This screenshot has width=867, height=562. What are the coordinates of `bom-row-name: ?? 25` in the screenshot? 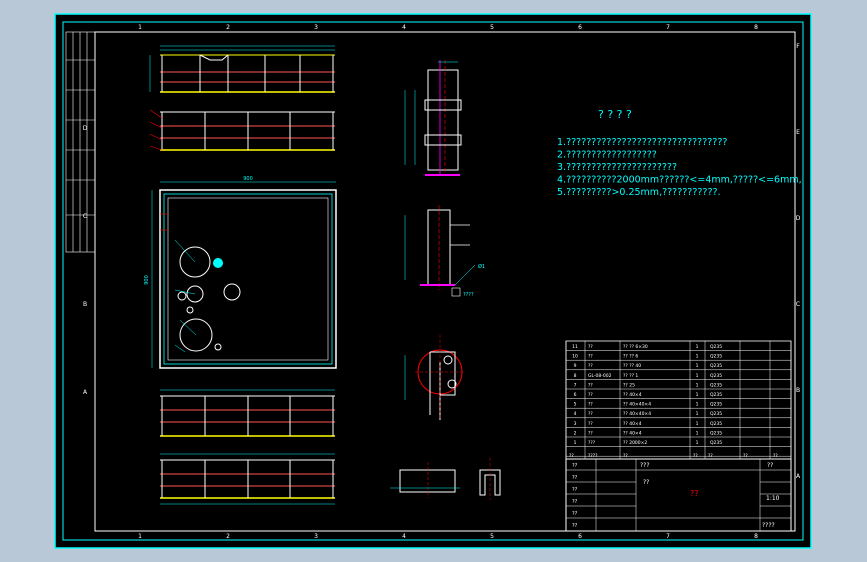 It's located at (629, 385).